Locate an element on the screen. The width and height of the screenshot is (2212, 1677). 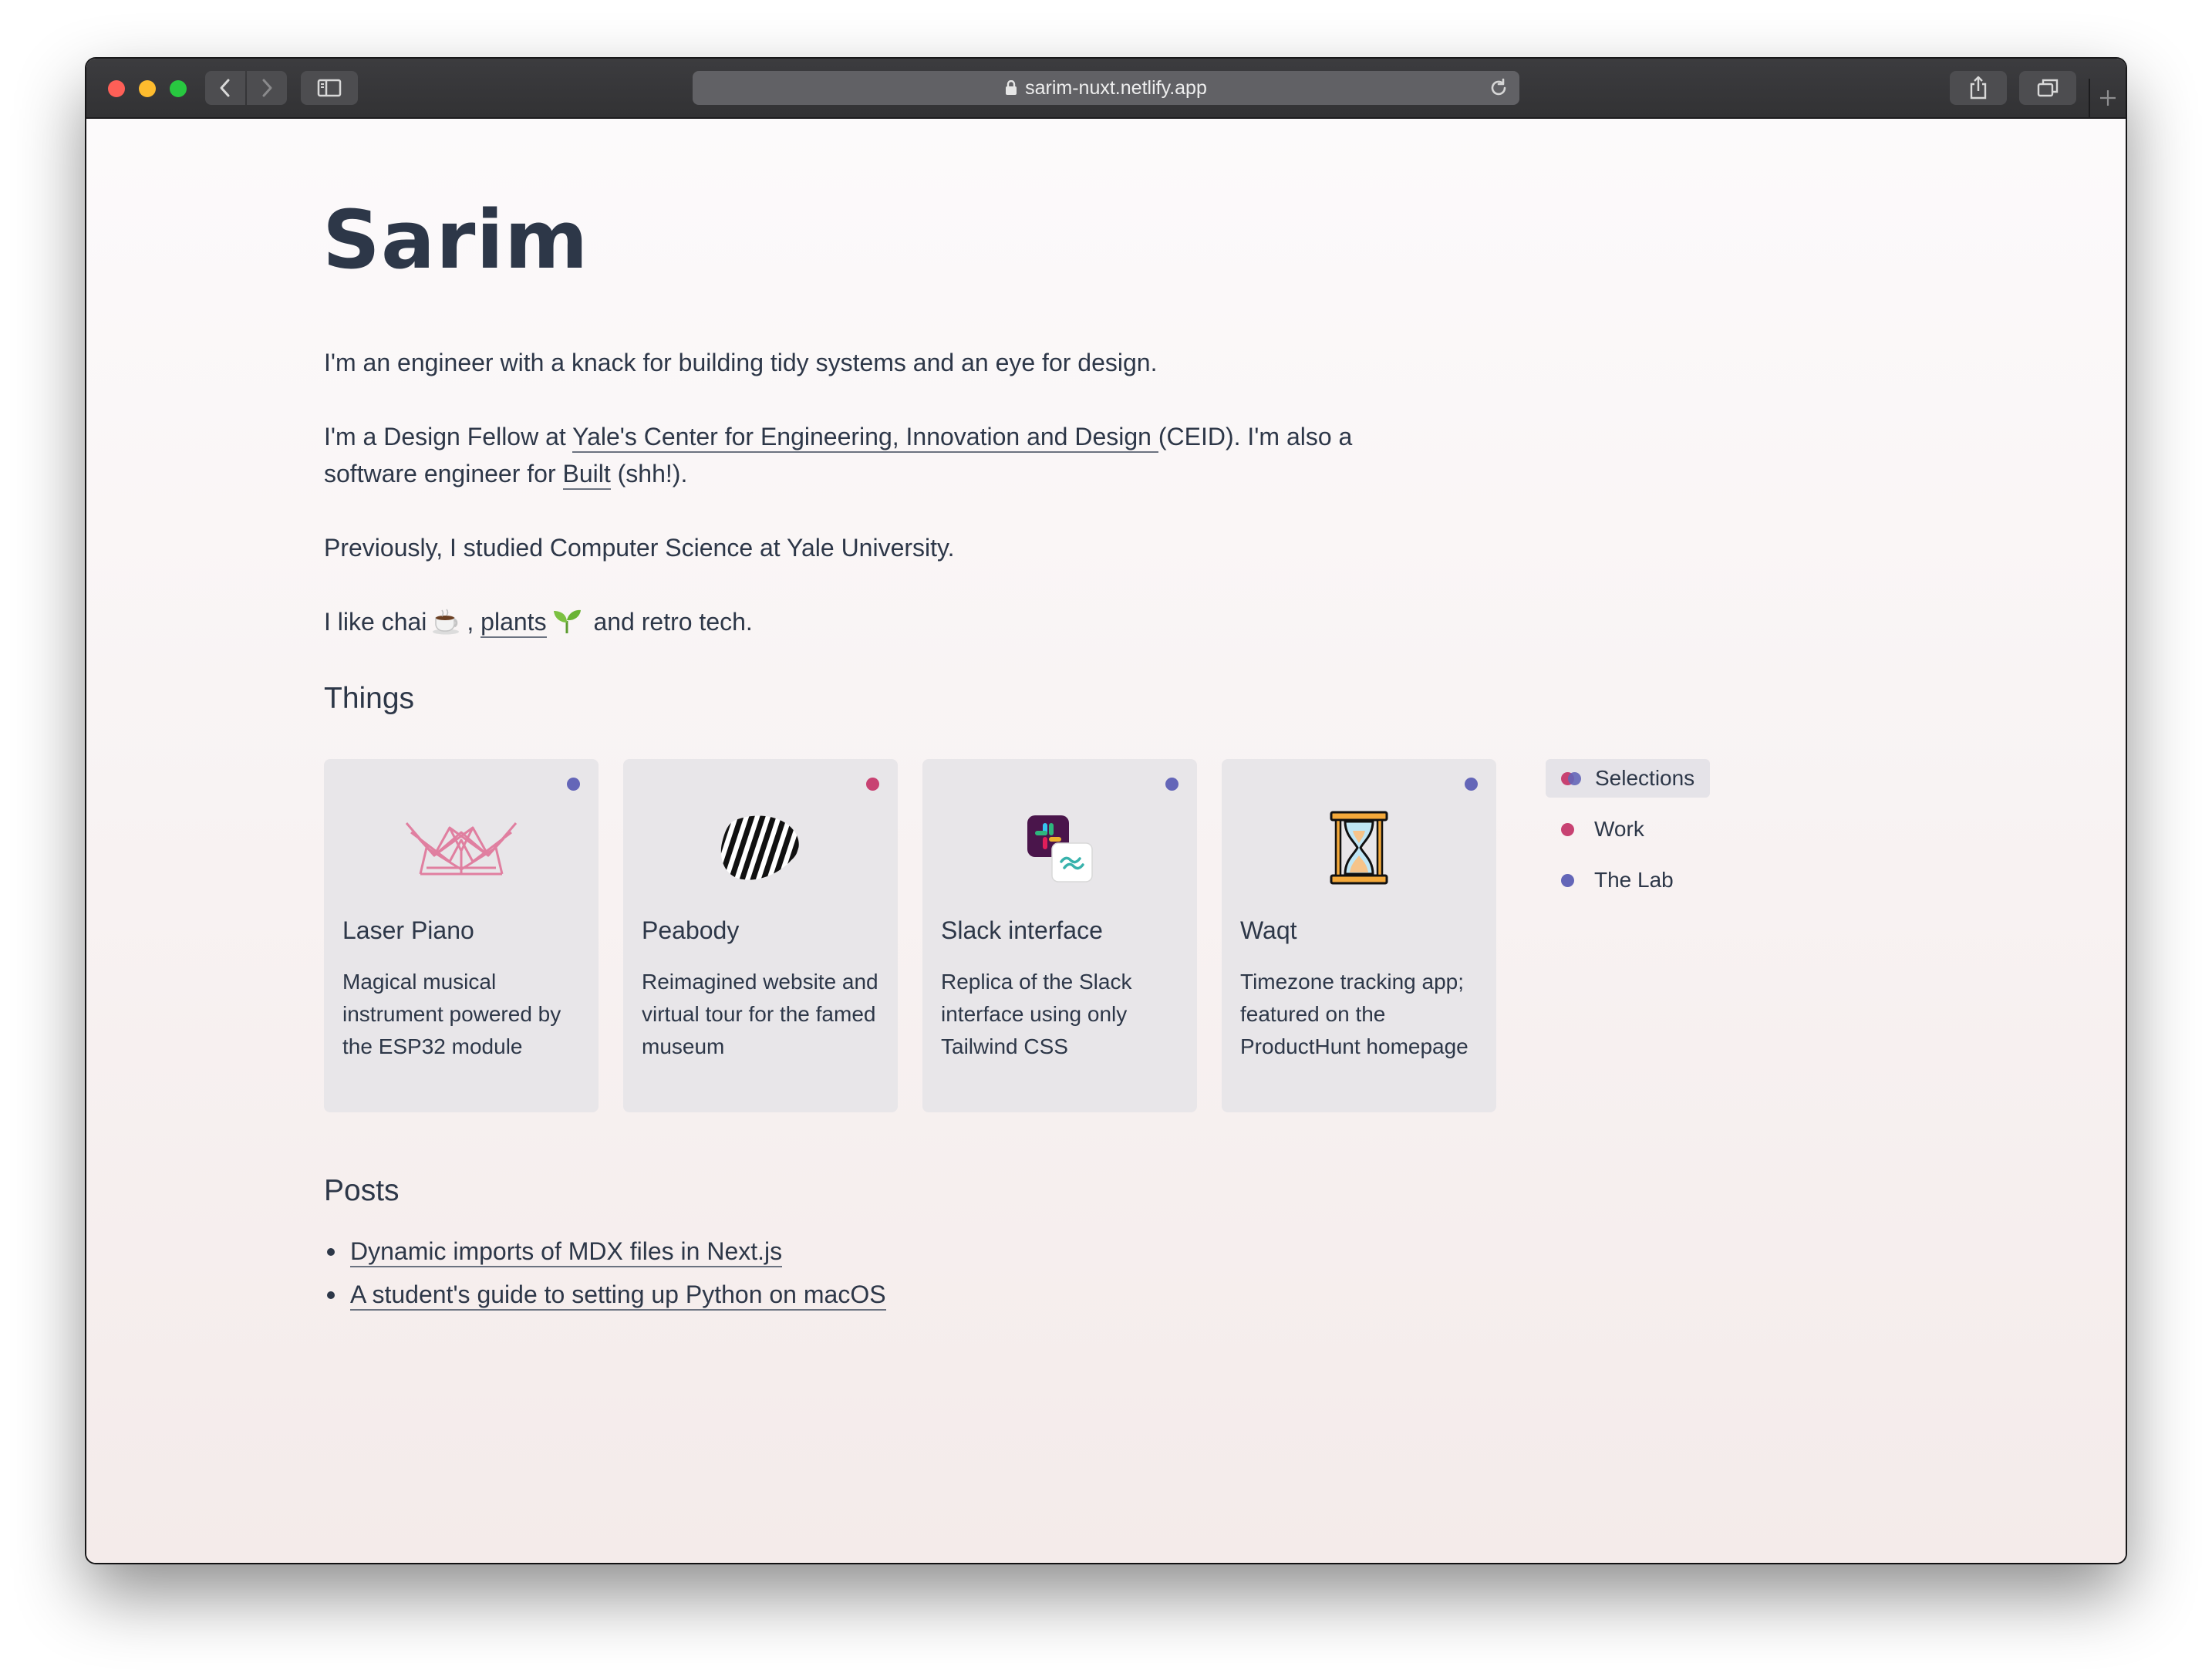
sidebar-icon is located at coordinates (329, 88).